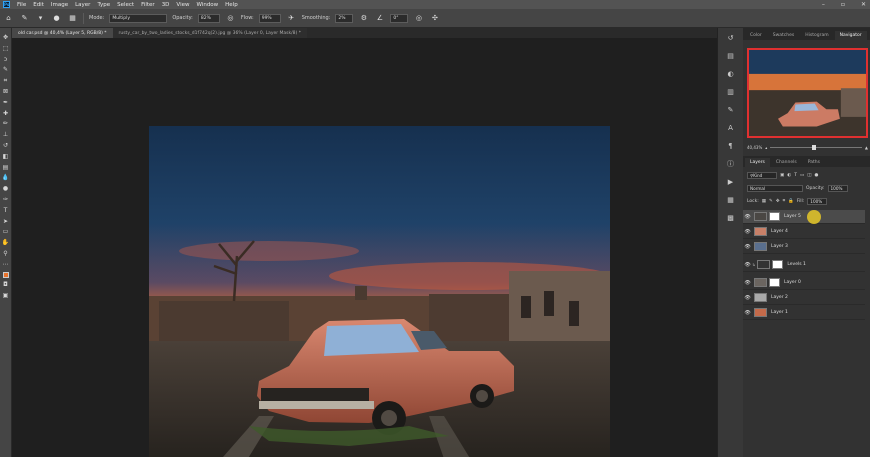 This screenshot has width=870, height=457. What do you see at coordinates (775, 188) in the screenshot?
I see `blend-mode-select: Normal` at bounding box center [775, 188].